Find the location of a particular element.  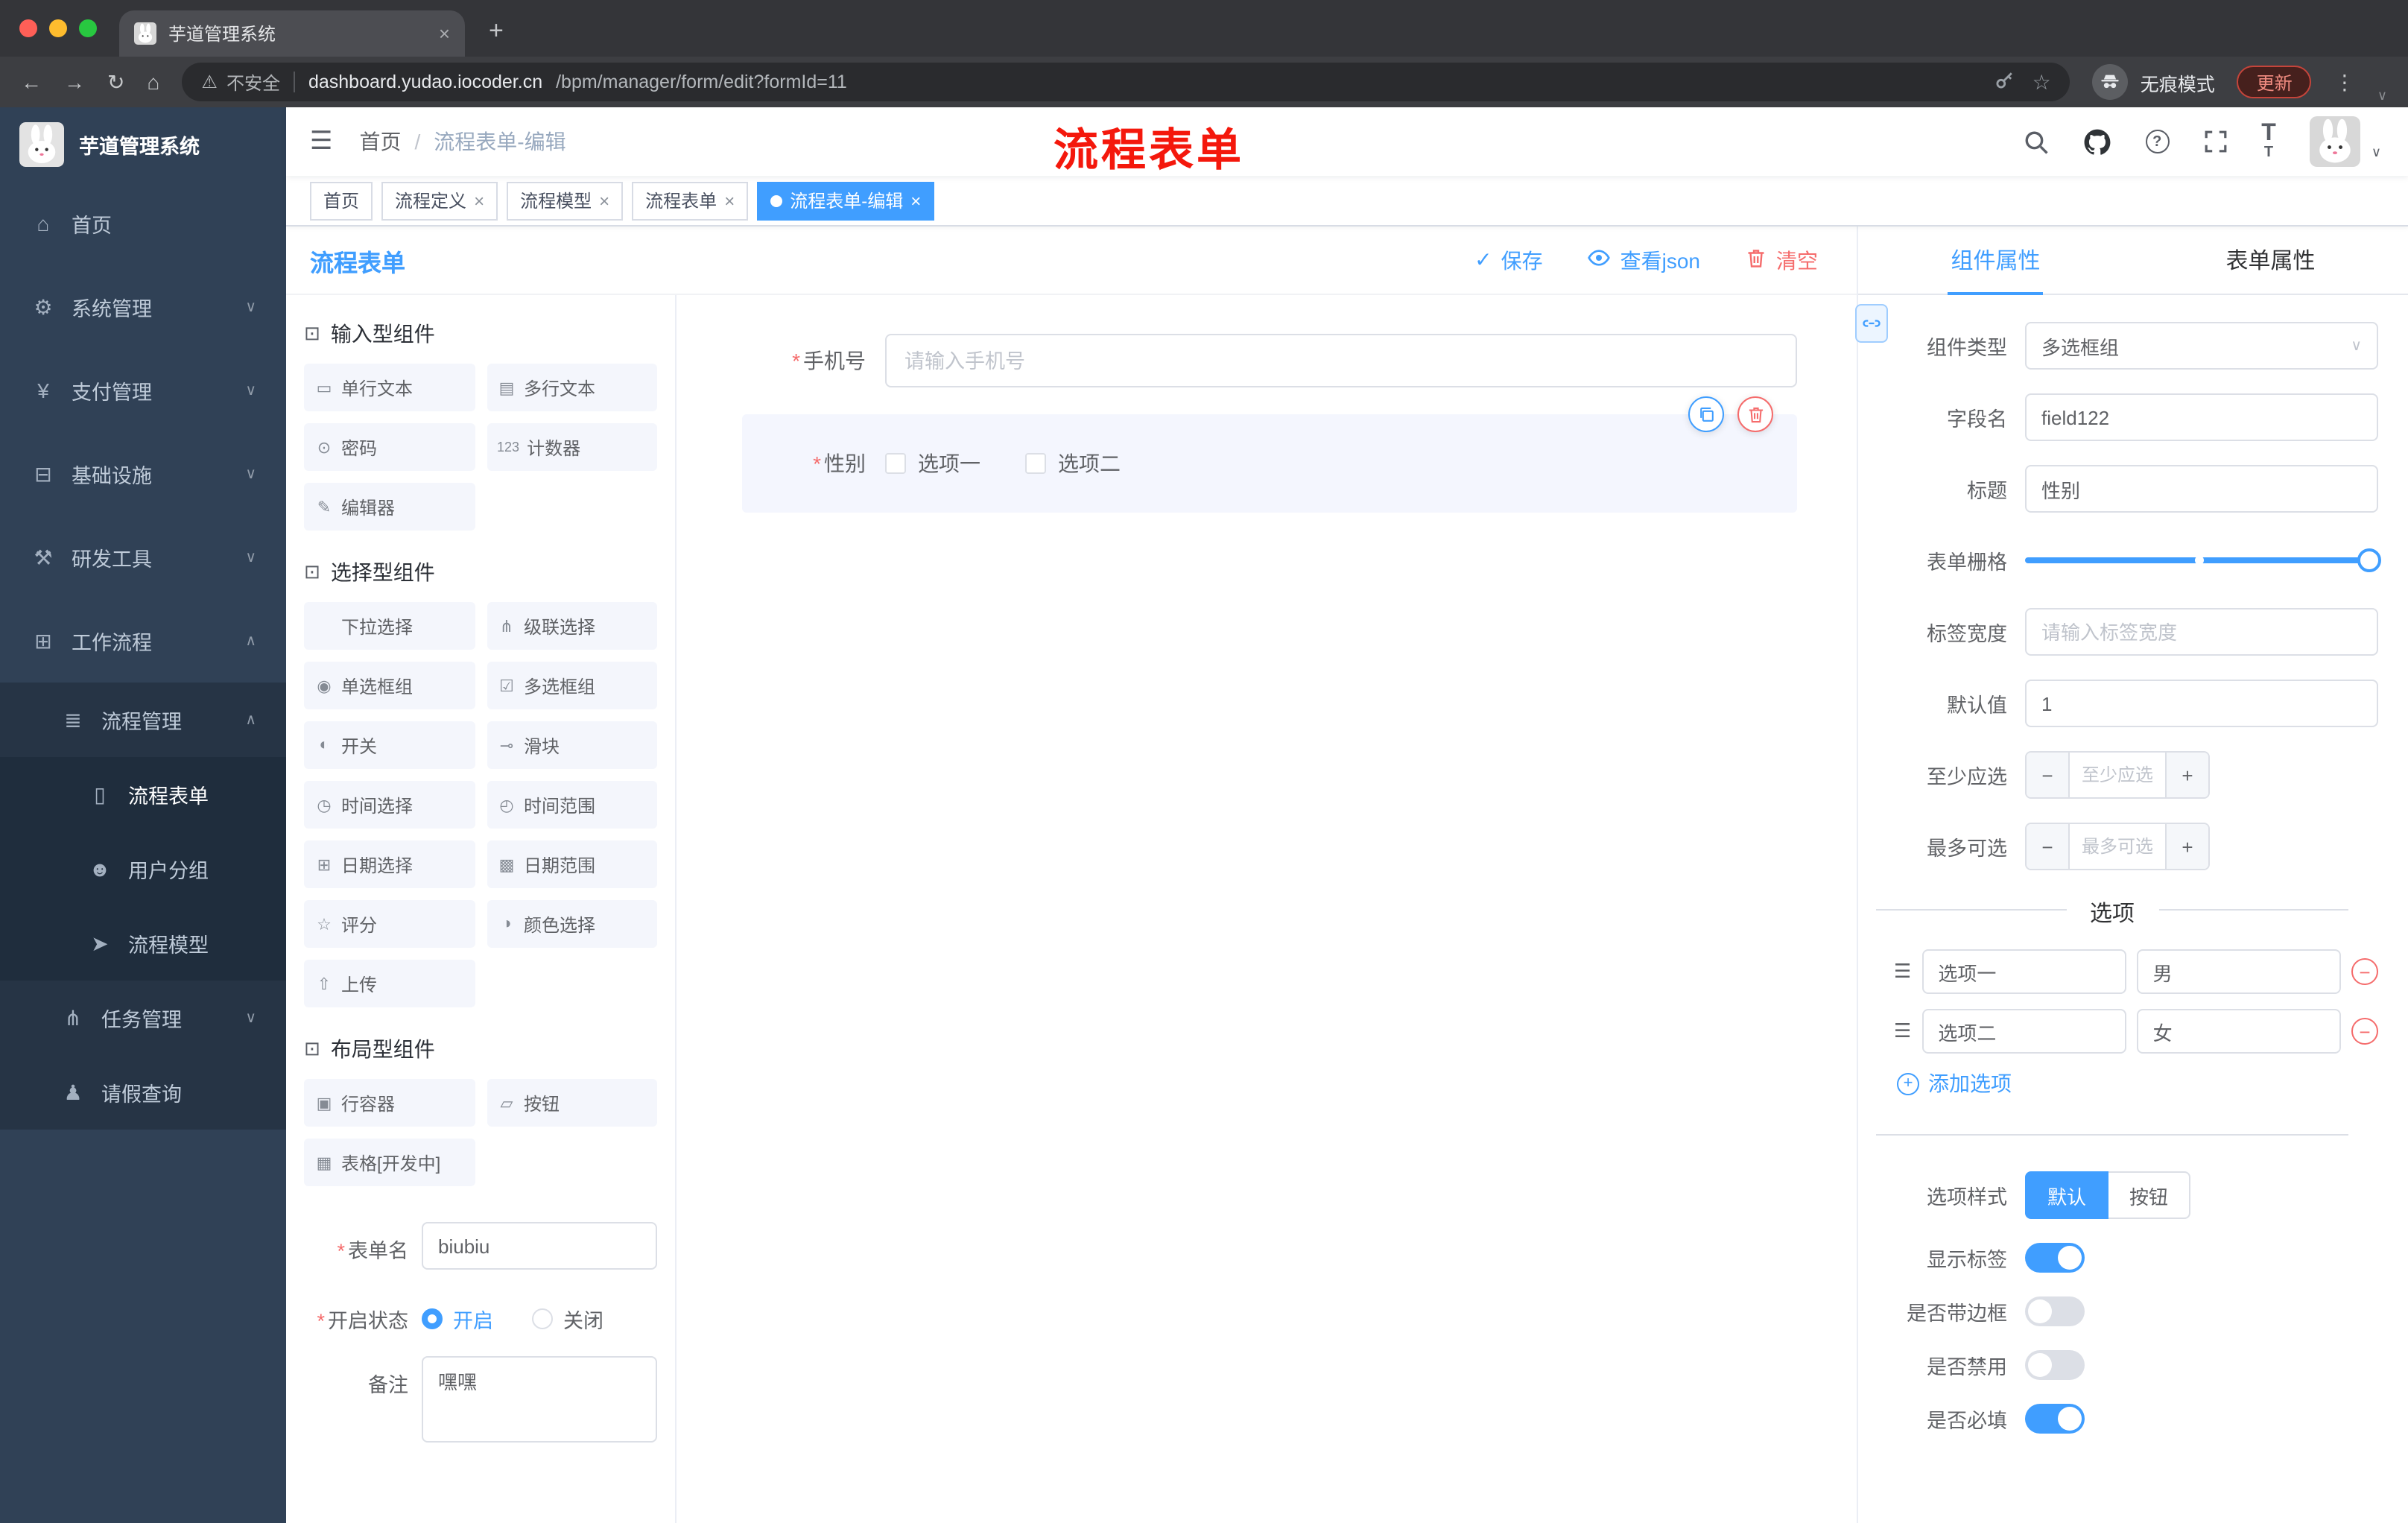

search-icon is located at coordinates (2035, 141).